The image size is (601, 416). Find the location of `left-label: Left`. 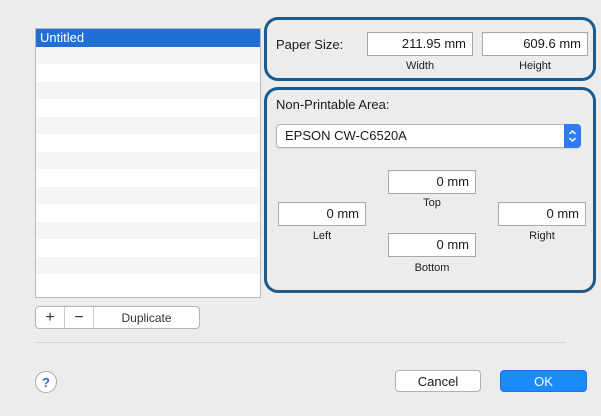

left-label: Left is located at coordinates (322, 236).